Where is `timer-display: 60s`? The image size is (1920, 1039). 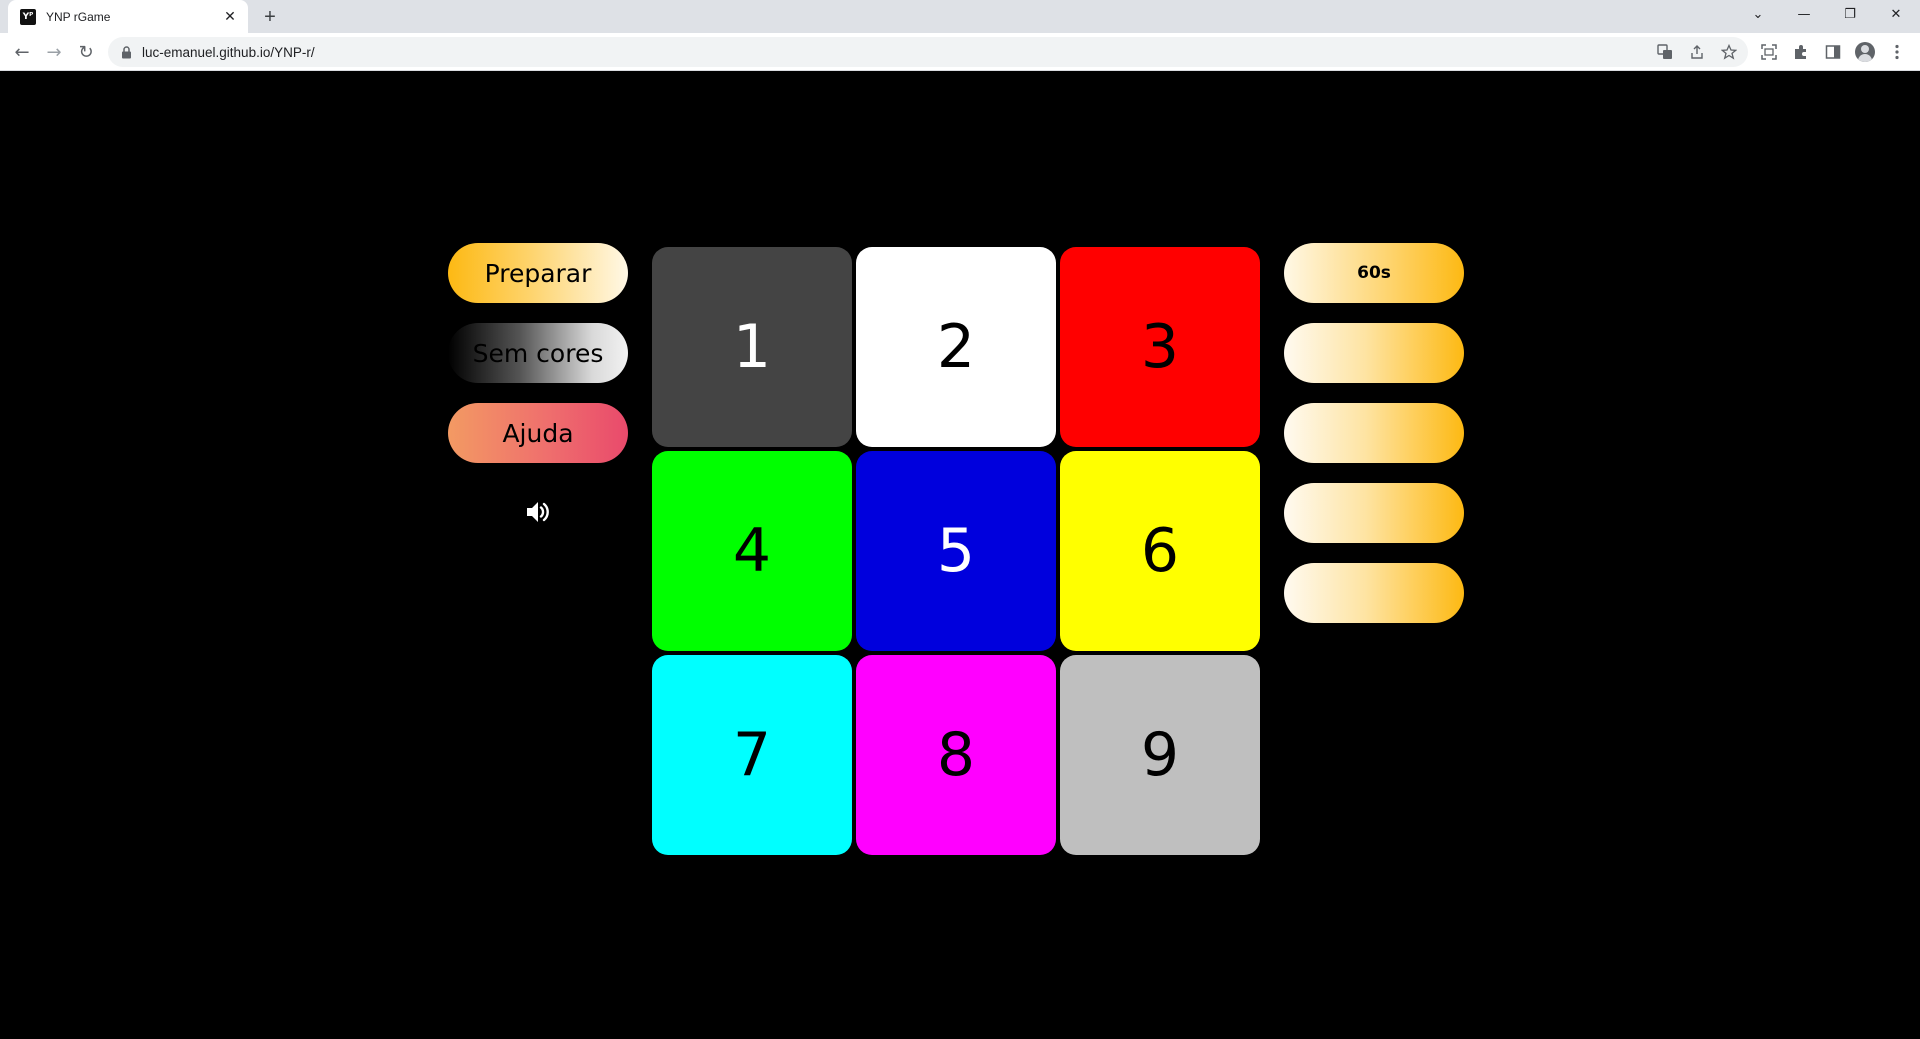
timer-display: 60s is located at coordinates (1374, 273).